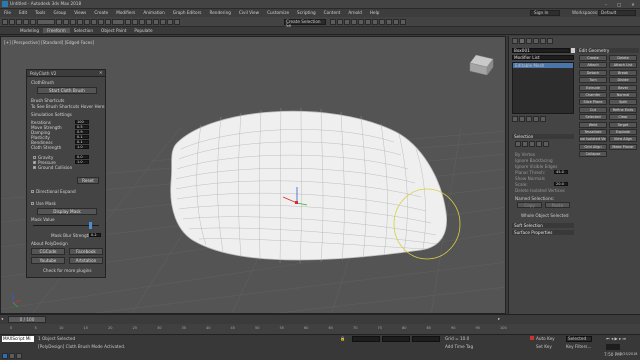  I want to click on key-selection-dropdown: Selected, so click(579, 339).